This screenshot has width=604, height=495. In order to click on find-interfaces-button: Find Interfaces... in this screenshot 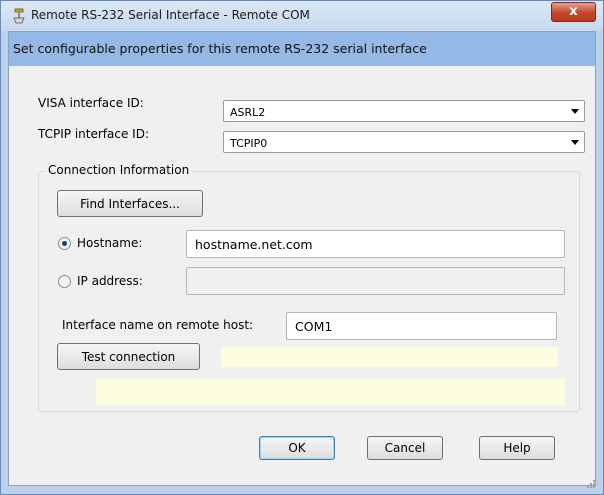, I will do `click(130, 203)`.